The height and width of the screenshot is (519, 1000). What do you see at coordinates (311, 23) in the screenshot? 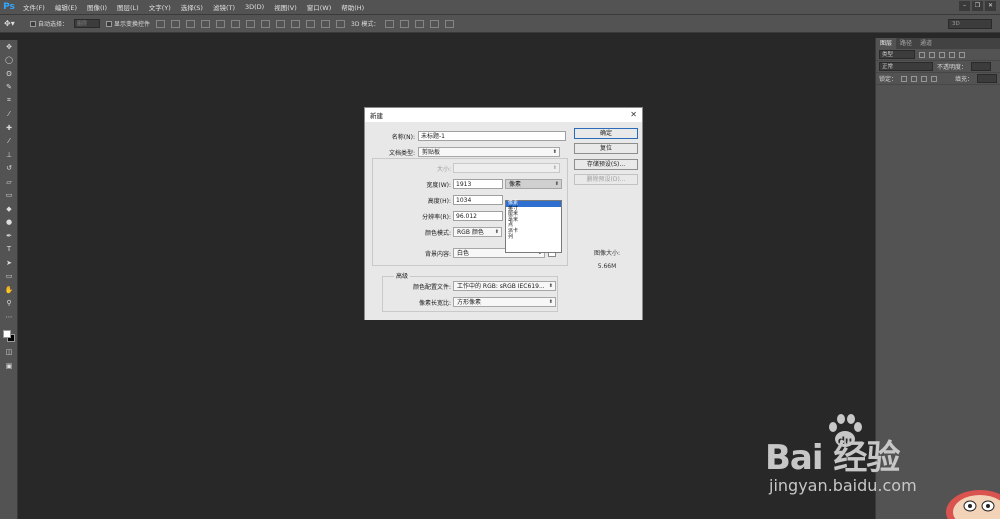
I see `distribute-hcenter-icon` at bounding box center [311, 23].